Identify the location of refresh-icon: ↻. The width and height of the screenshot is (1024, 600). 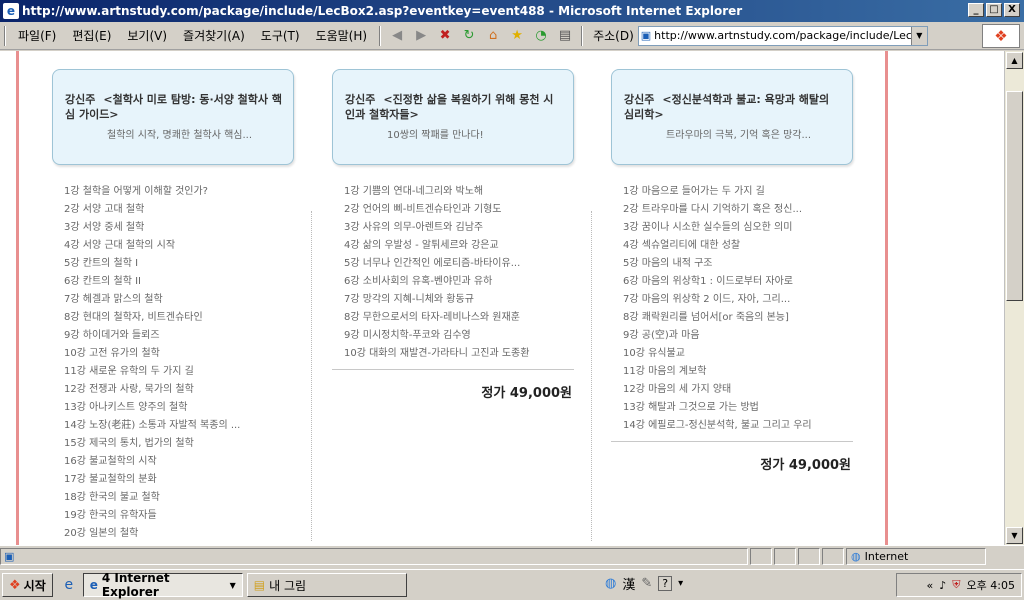
(469, 36).